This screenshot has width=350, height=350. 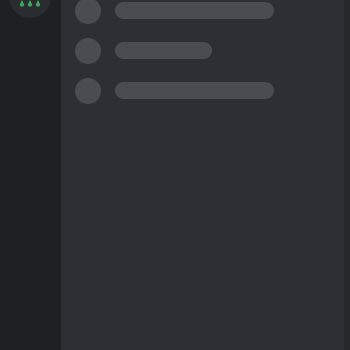 What do you see at coordinates (30, 9) in the screenshot?
I see `server-icon-button` at bounding box center [30, 9].